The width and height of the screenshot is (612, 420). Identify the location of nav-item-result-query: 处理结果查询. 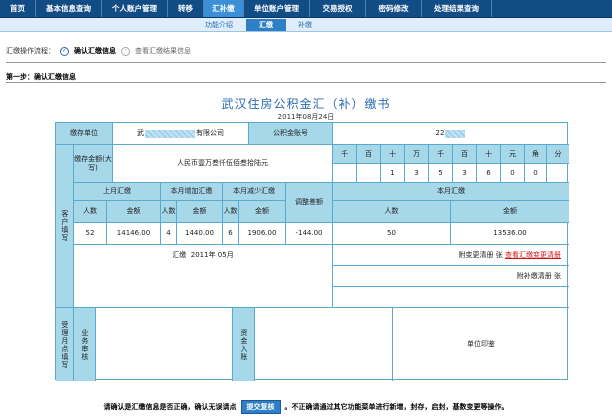
(457, 8).